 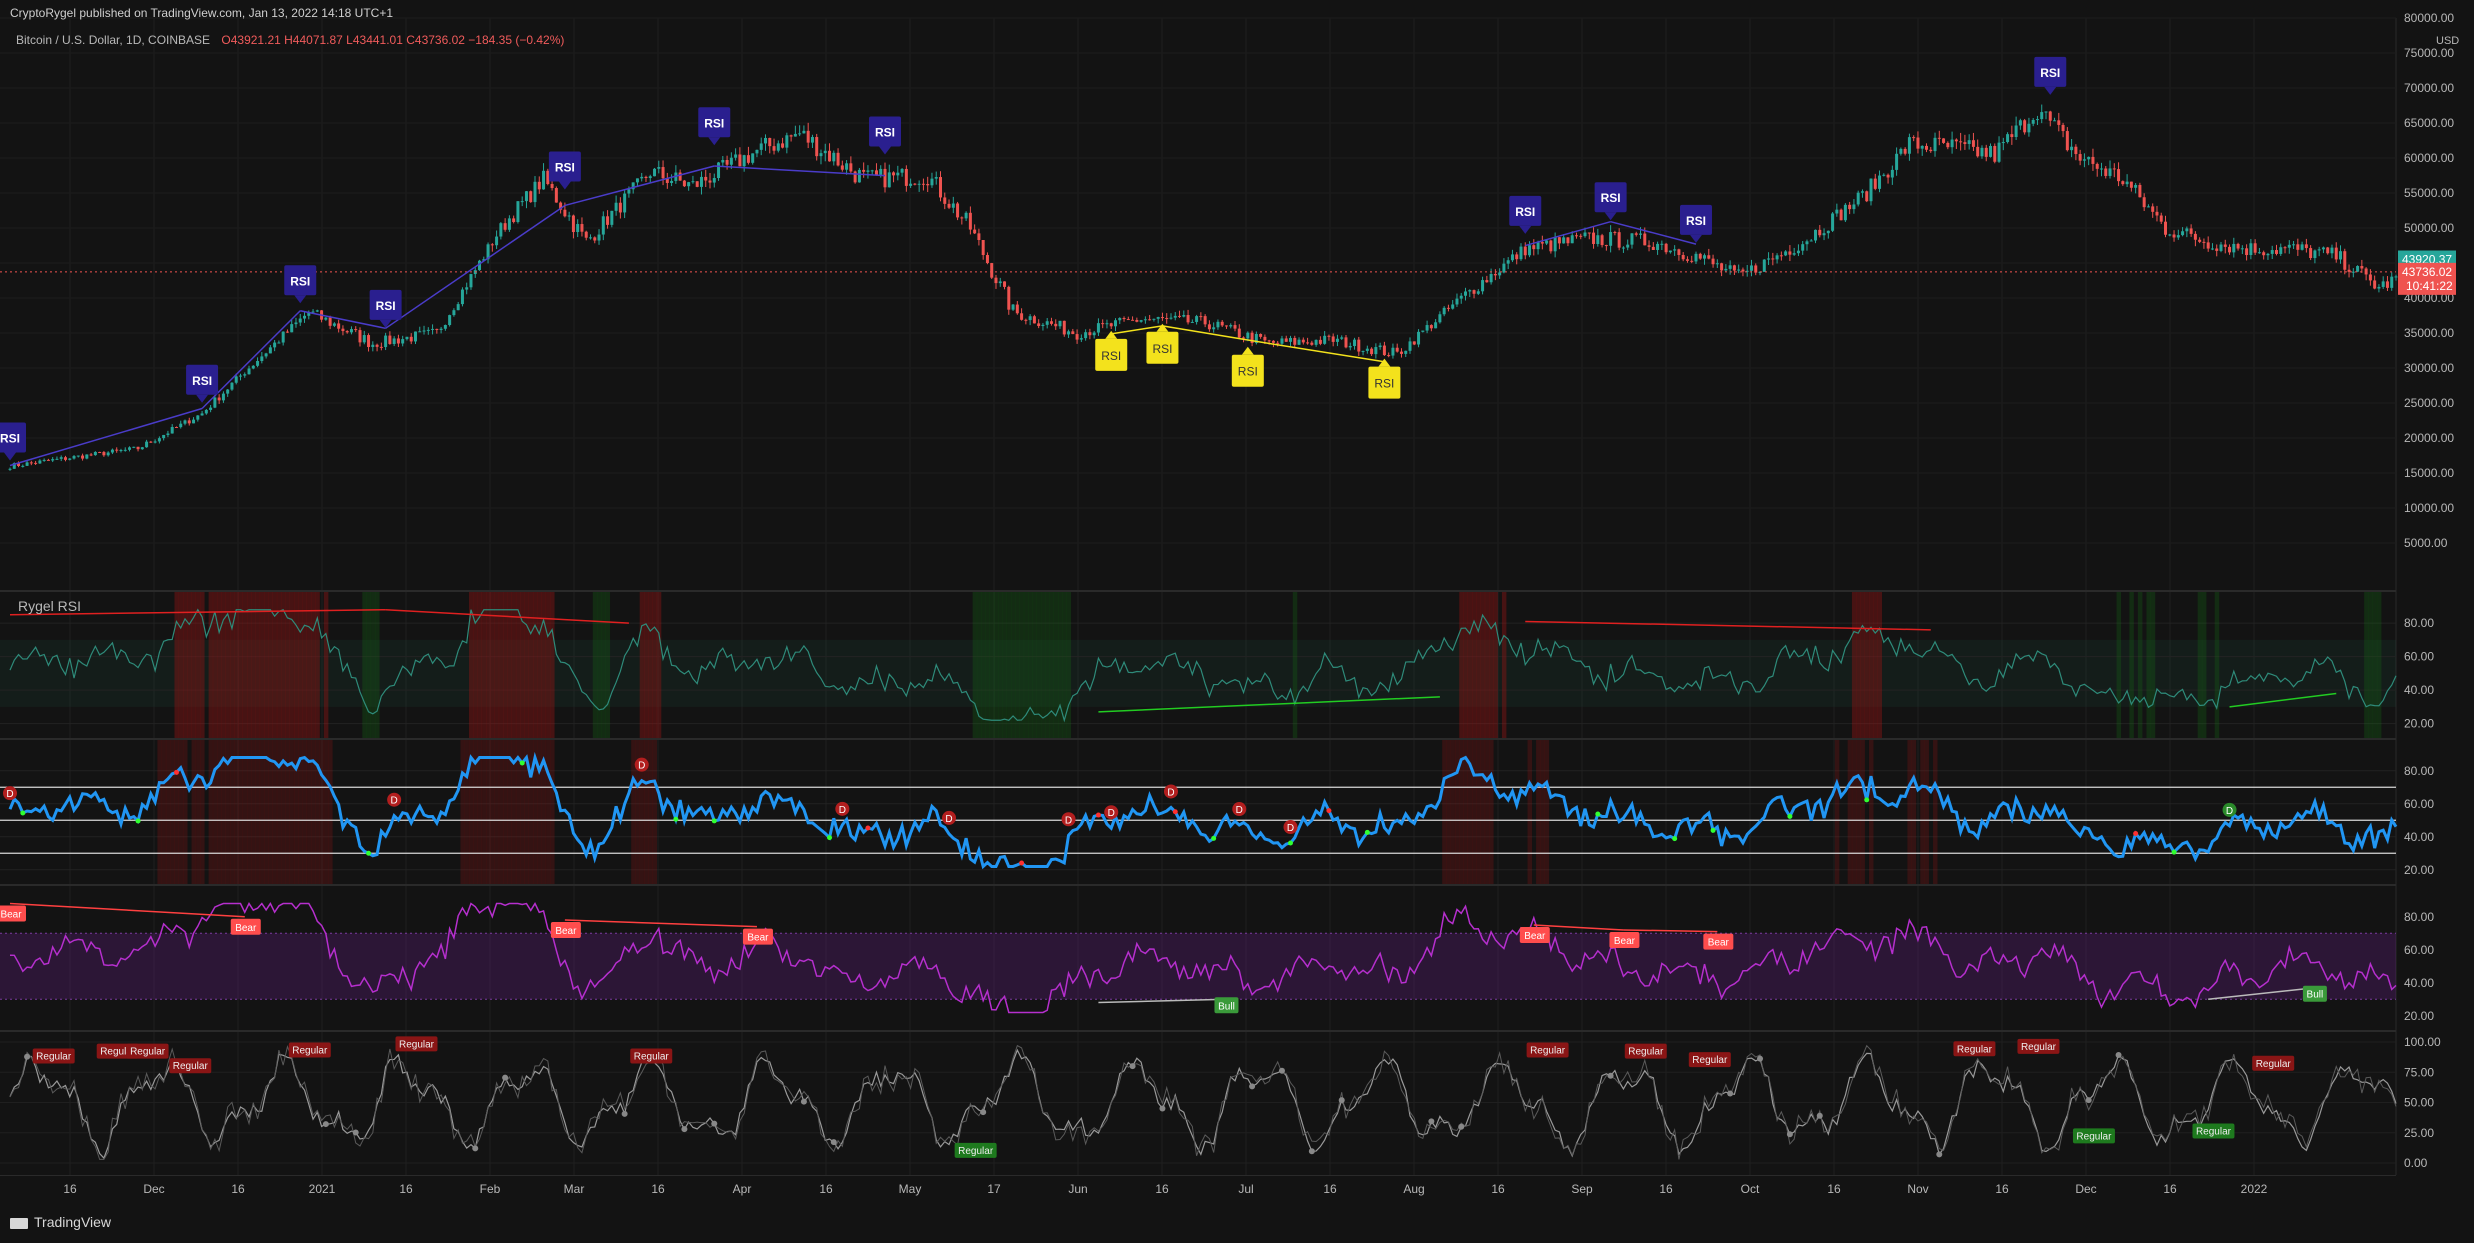 I want to click on price-tick-label: 60000.00, so click(x=2429, y=158).